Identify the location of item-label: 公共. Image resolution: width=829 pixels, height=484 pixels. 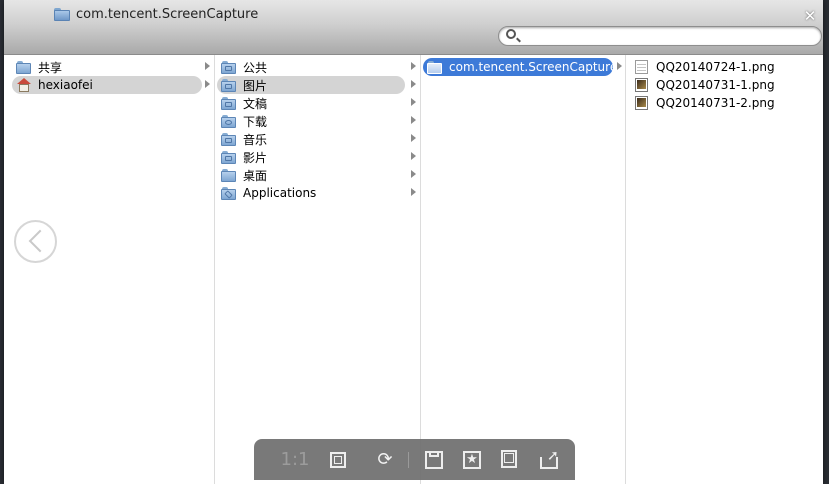
(255, 67).